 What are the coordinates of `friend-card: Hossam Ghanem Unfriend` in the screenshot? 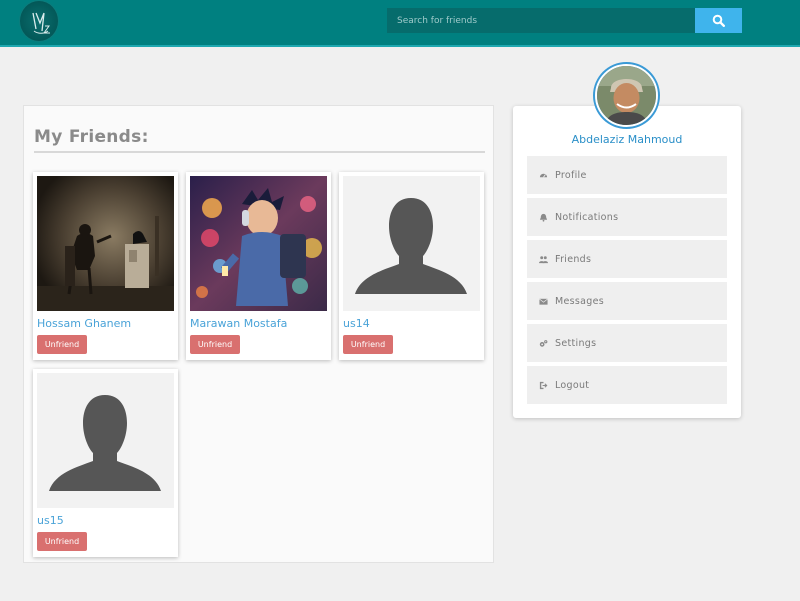 It's located at (105, 266).